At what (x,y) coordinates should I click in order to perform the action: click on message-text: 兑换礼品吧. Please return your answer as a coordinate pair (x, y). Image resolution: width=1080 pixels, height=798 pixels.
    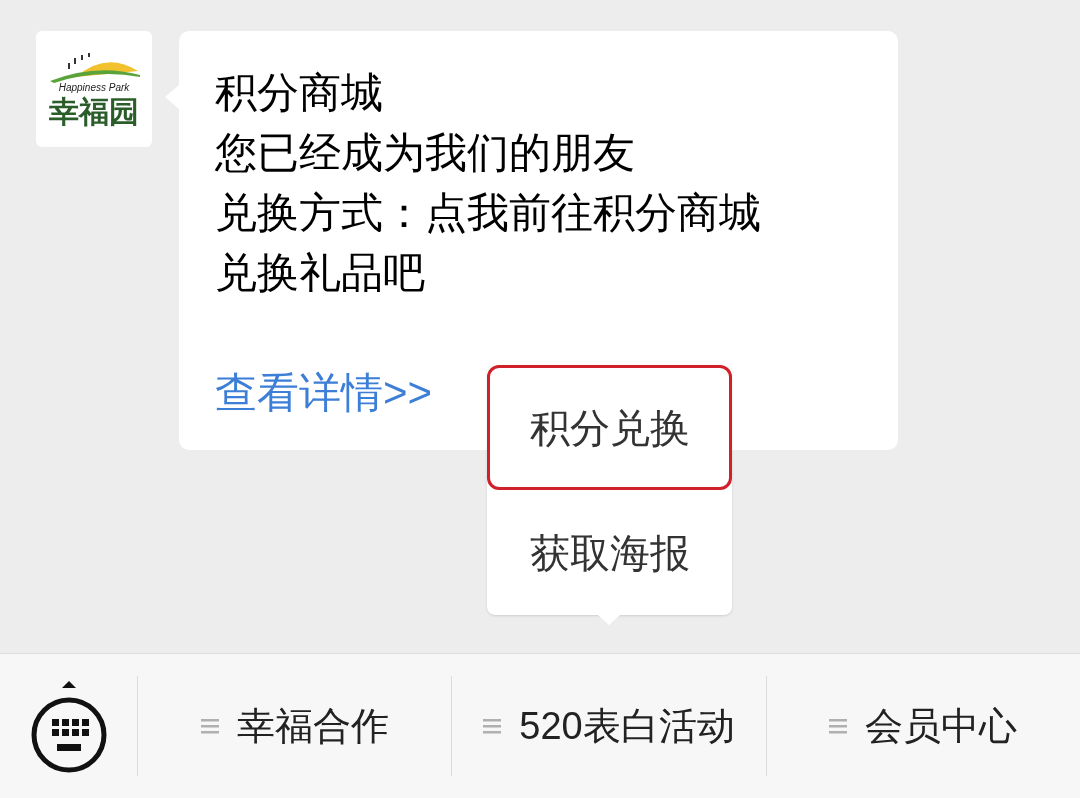
    Looking at the image, I should click on (320, 273).